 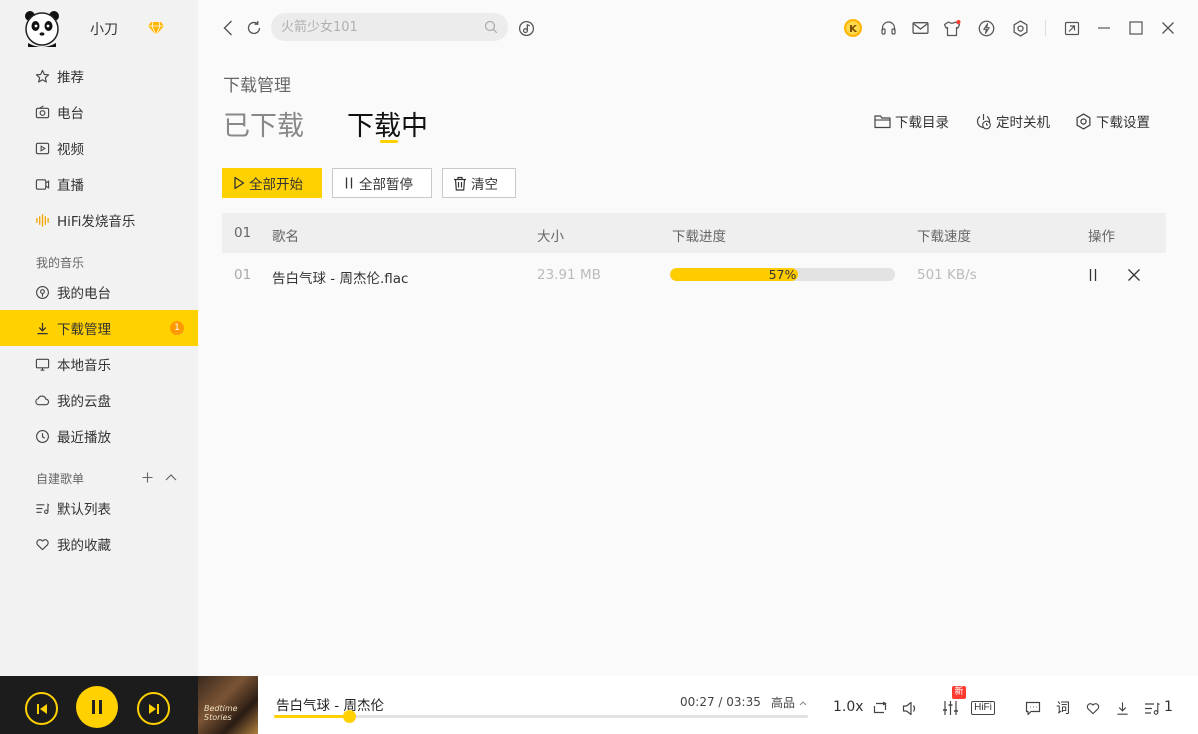 What do you see at coordinates (947, 275) in the screenshot?
I see `row-speed: 501 KB/s` at bounding box center [947, 275].